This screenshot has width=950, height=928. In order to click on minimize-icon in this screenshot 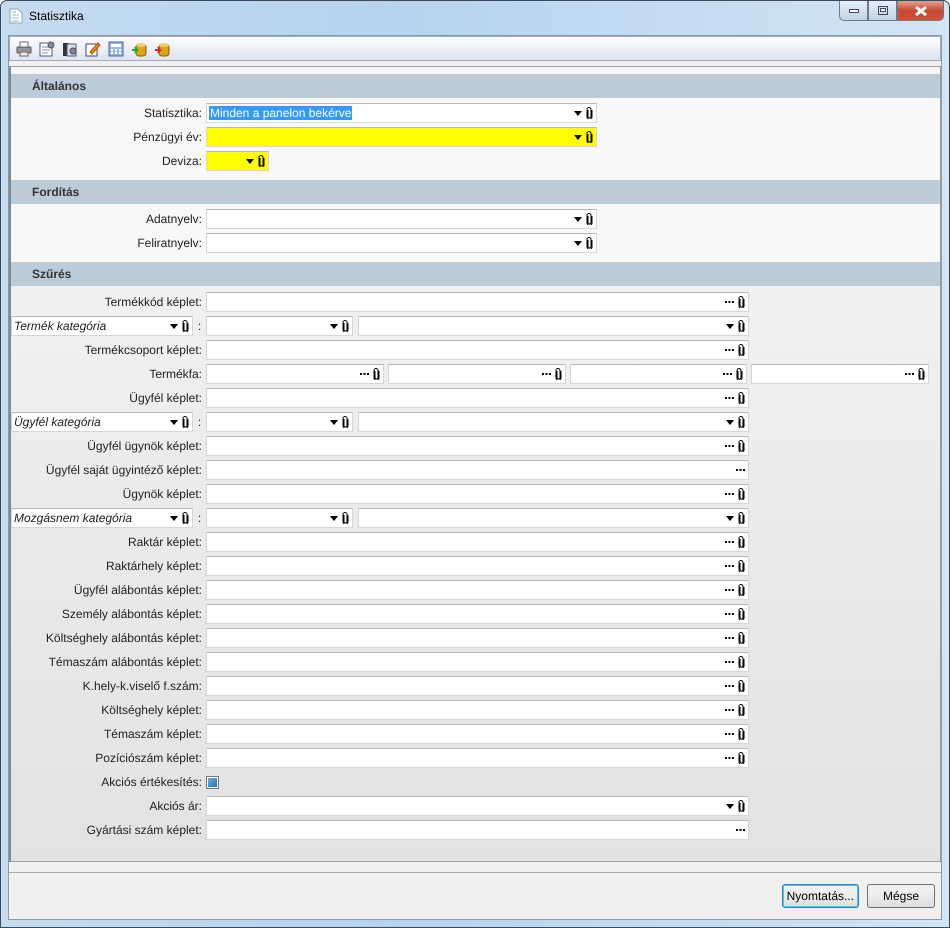, I will do `click(853, 10)`.